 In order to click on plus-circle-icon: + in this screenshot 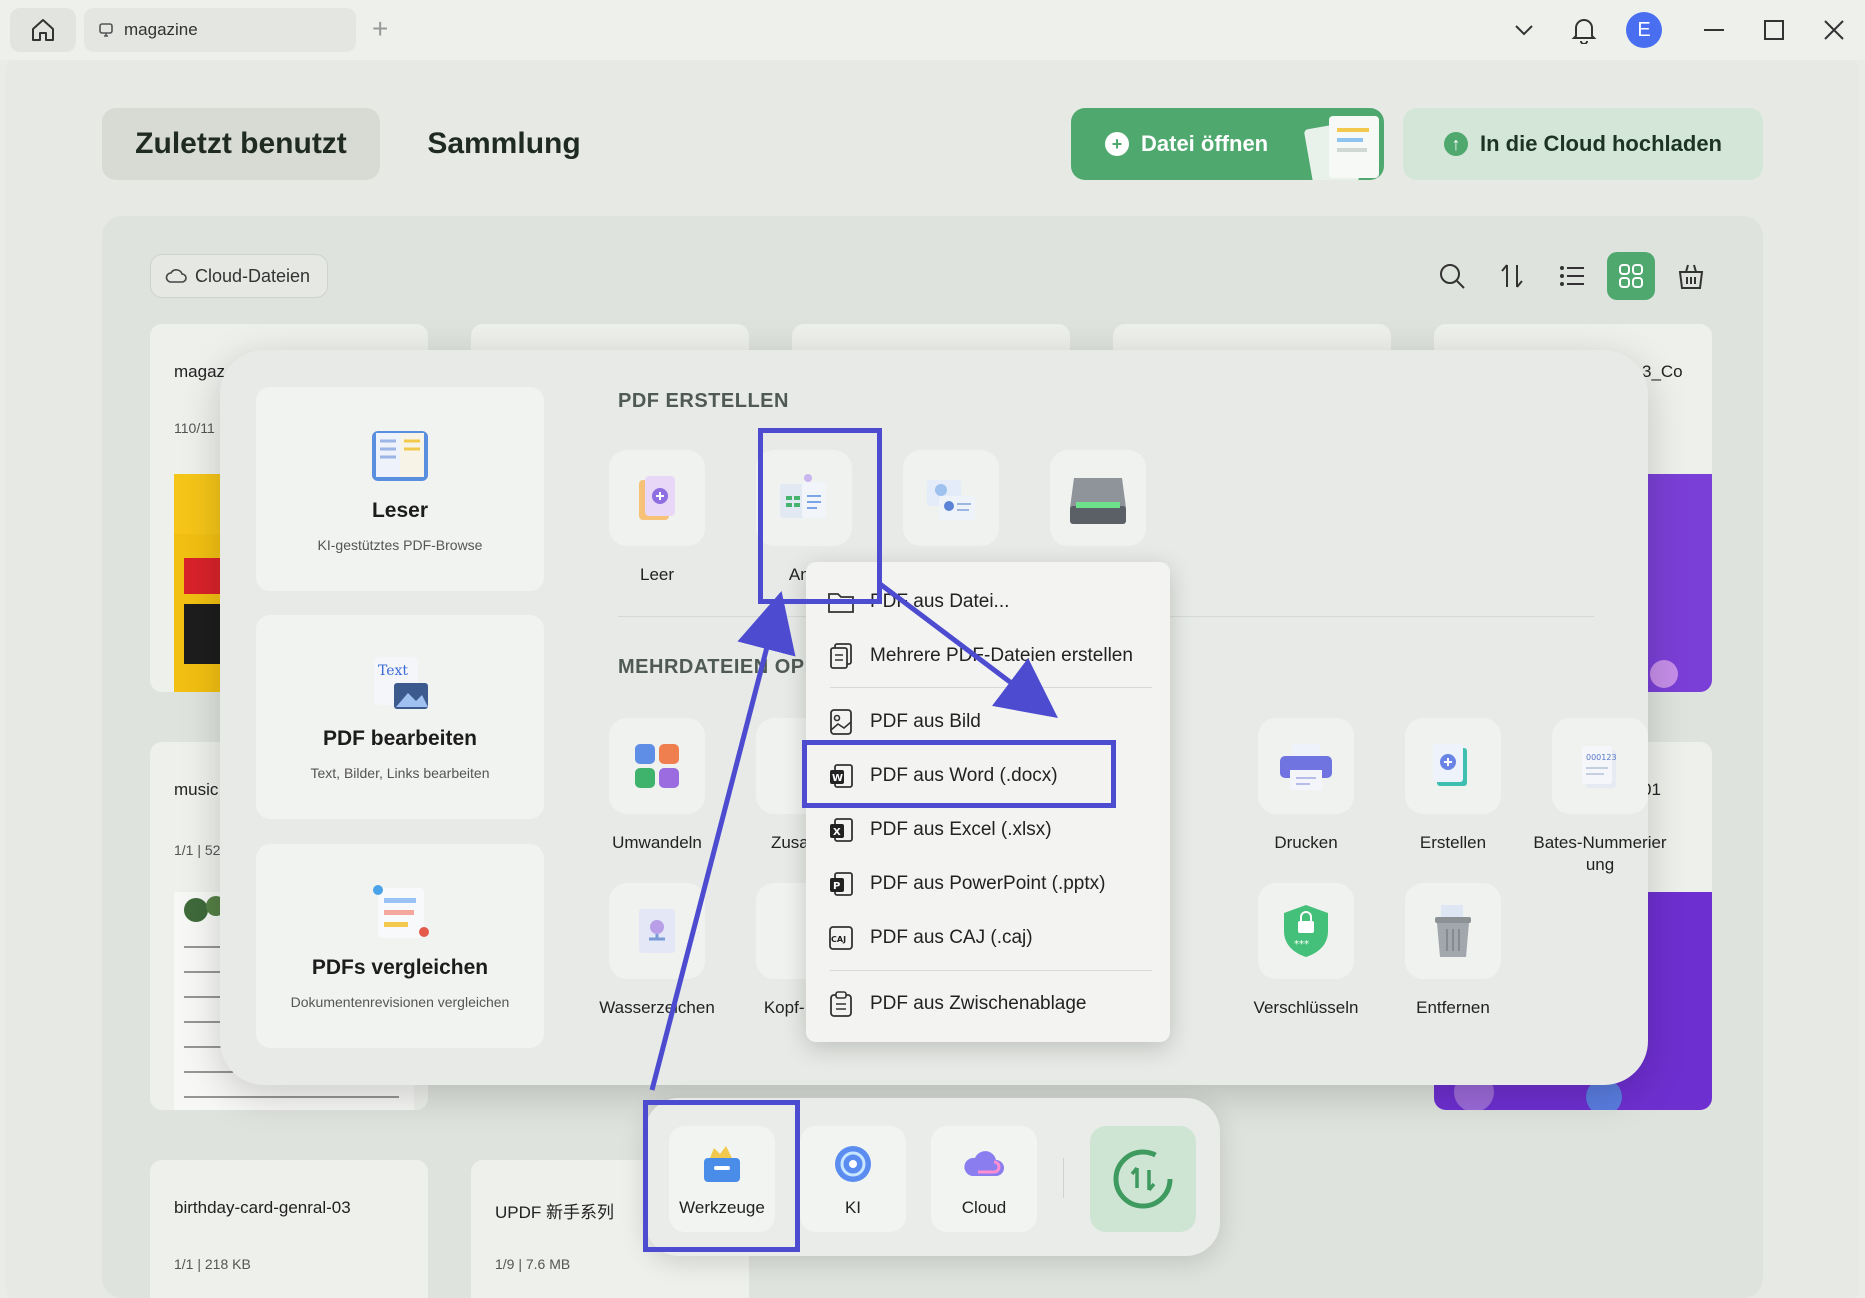, I will do `click(1117, 144)`.